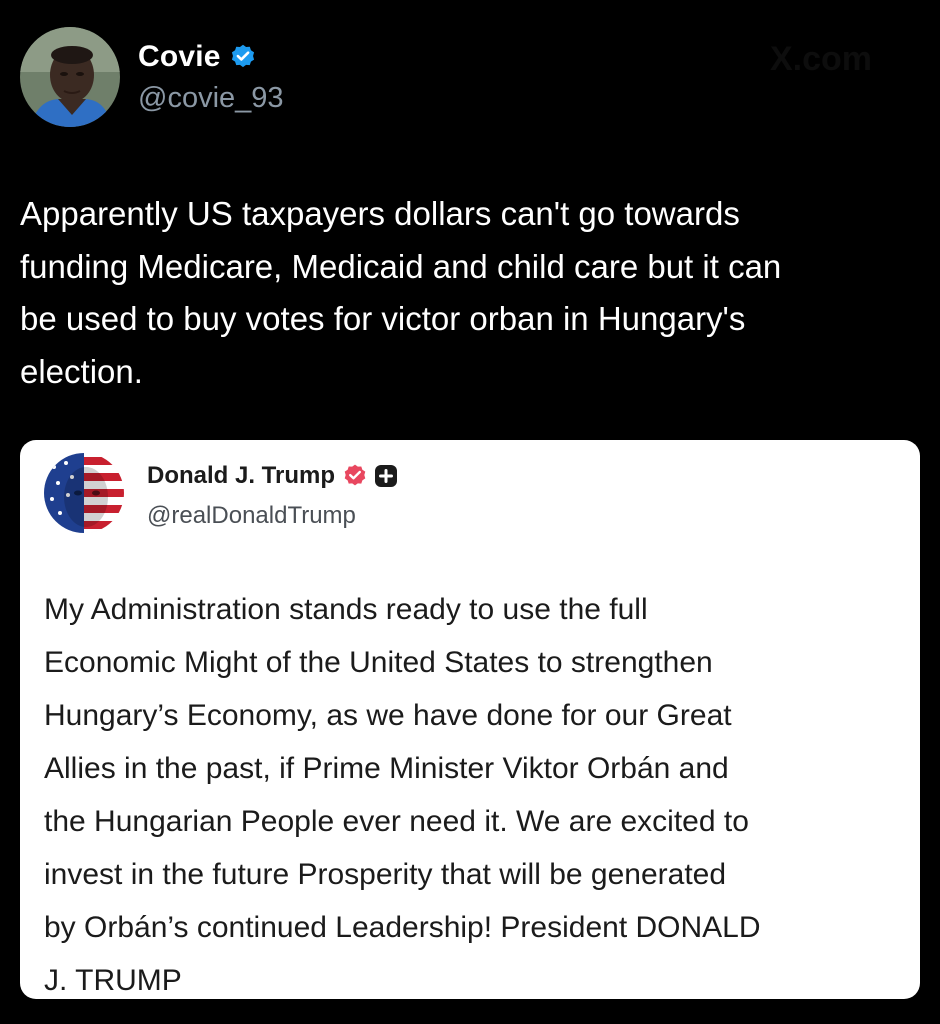 The height and width of the screenshot is (1024, 940). Describe the element at coordinates (241, 476) in the screenshot. I see `quoted-author-name: Donald J. Trump` at that location.